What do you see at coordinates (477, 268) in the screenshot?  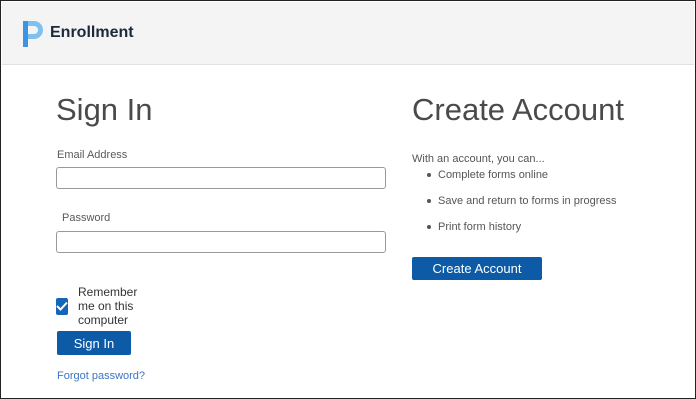 I see `create-account-button: Create Account` at bounding box center [477, 268].